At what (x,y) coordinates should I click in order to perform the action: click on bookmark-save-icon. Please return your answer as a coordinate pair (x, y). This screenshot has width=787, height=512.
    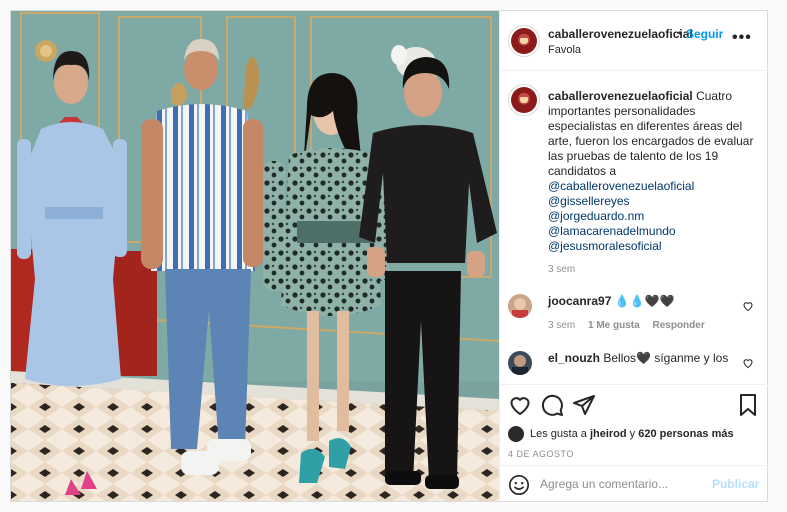
    Looking at the image, I should click on (748, 405).